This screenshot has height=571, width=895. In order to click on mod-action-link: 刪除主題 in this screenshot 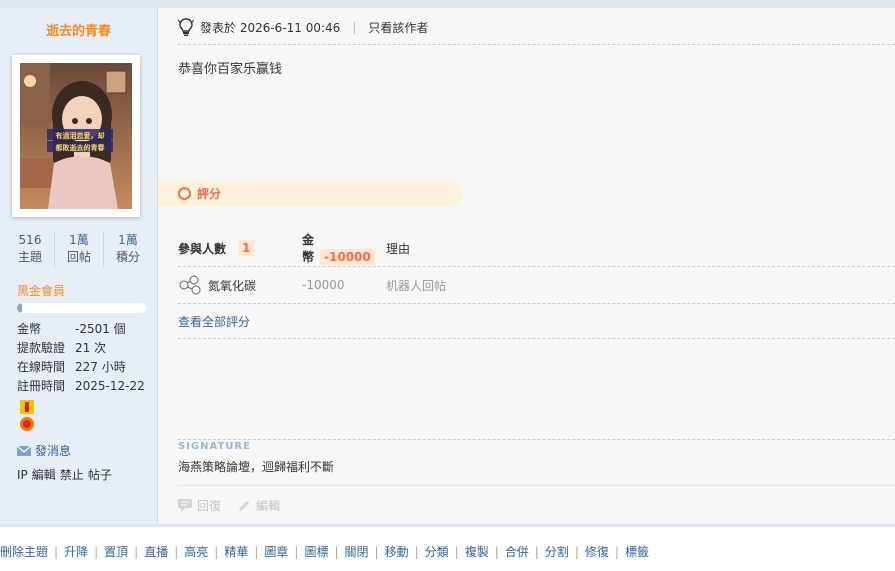, I will do `click(24, 552)`.